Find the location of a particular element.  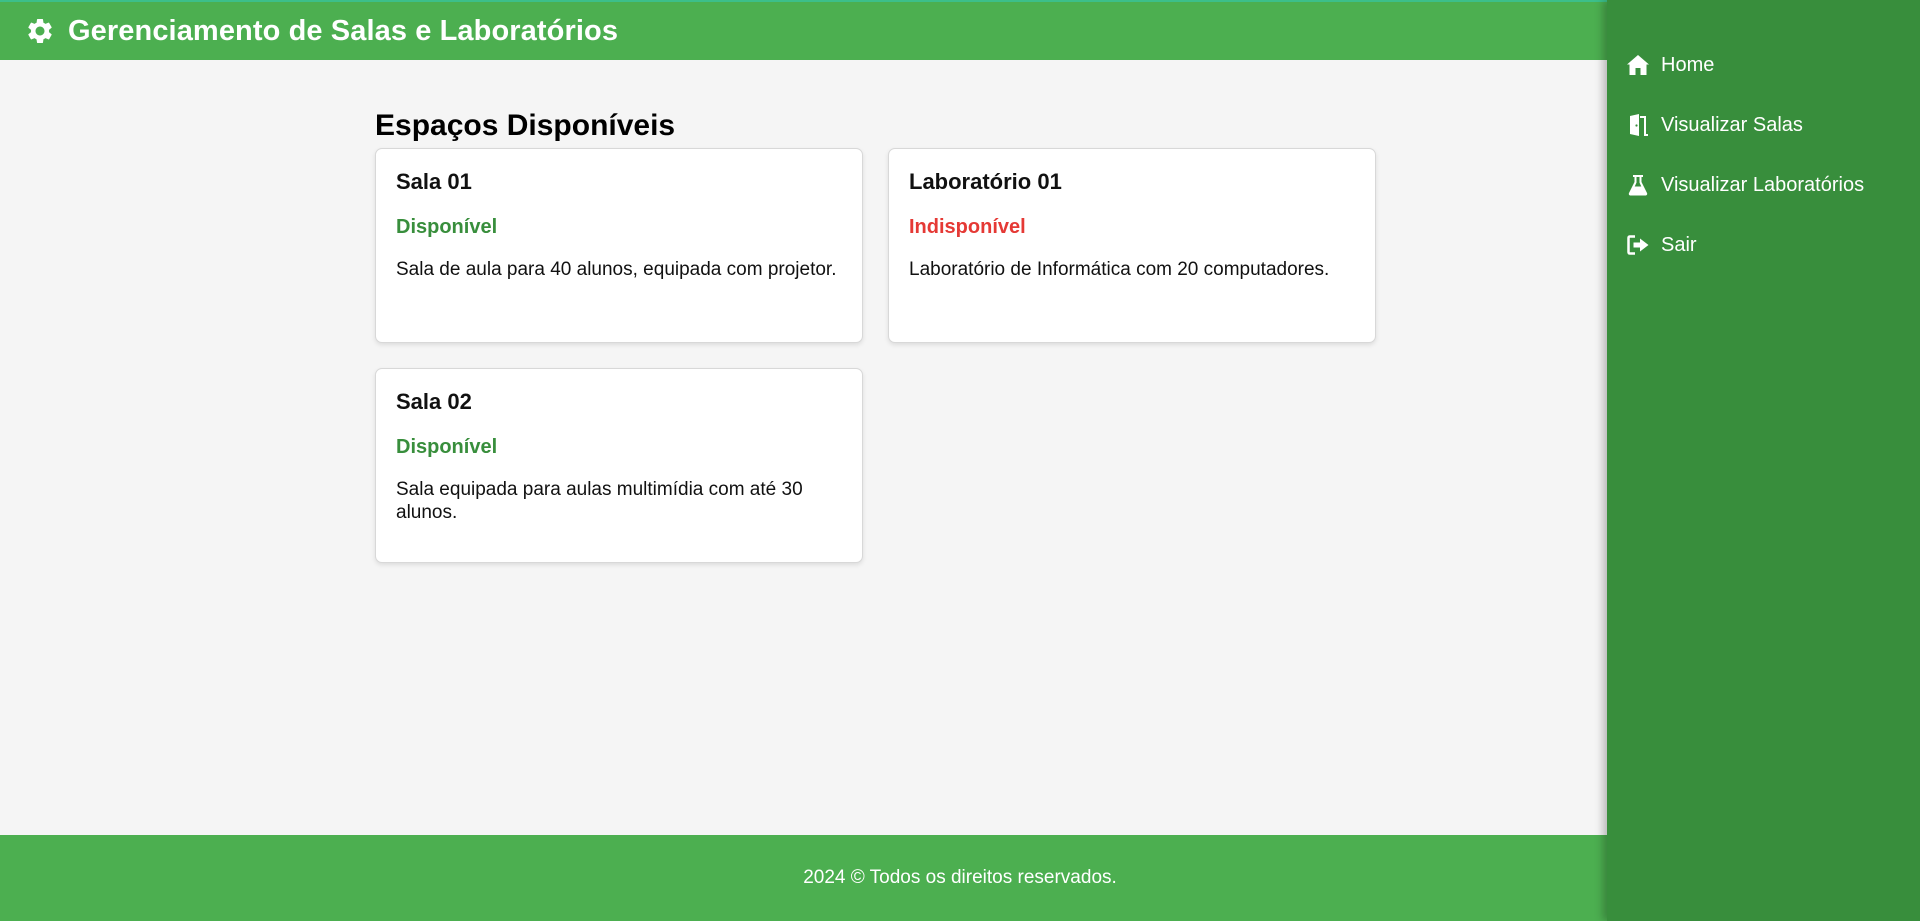

sidebar-item-label: Home is located at coordinates (1688, 64).